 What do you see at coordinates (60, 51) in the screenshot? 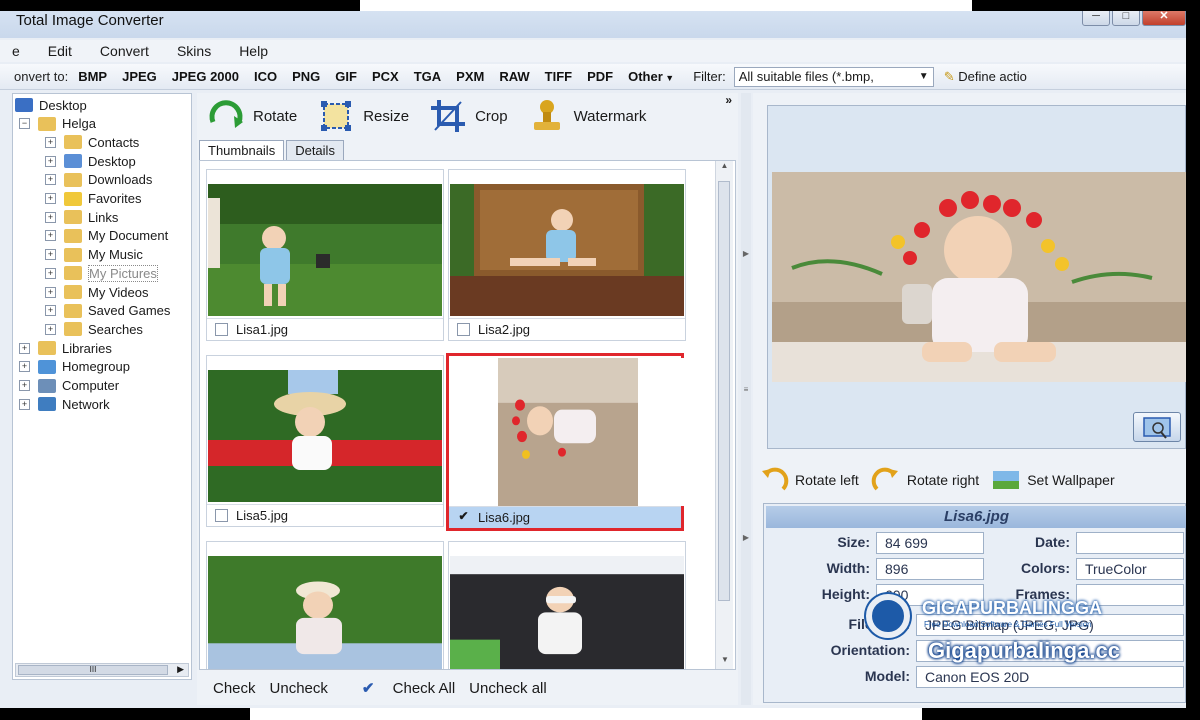
I see `menu-edit: Edit` at bounding box center [60, 51].